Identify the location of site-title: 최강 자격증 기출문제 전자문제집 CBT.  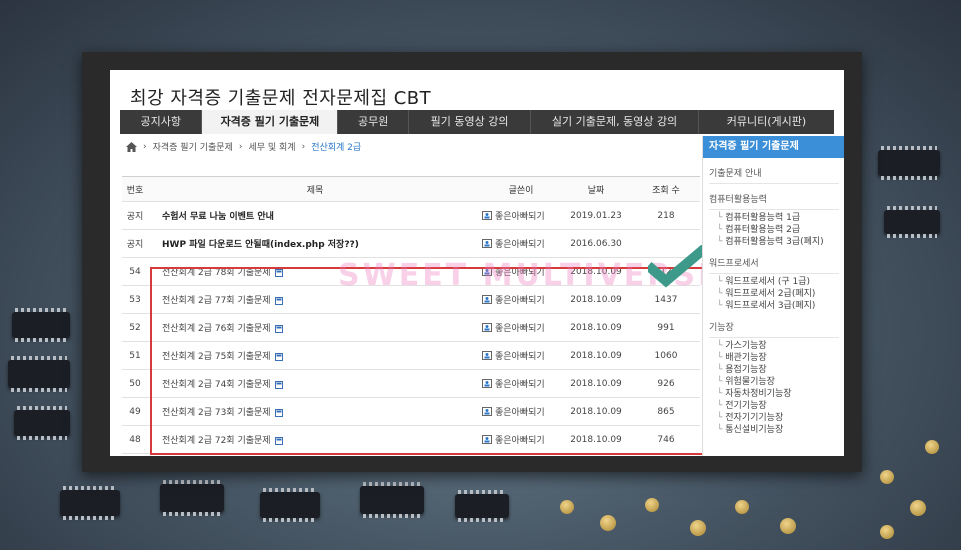
(280, 97).